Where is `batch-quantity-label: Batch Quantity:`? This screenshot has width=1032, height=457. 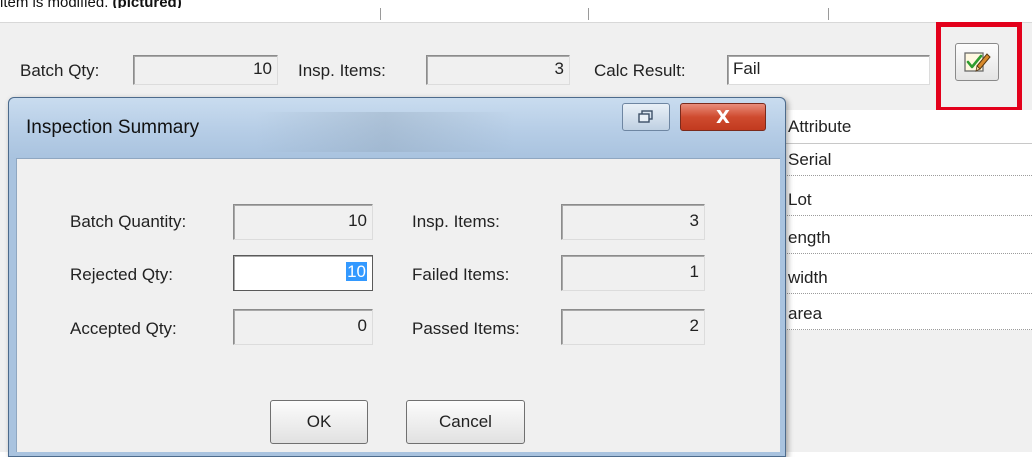 batch-quantity-label: Batch Quantity: is located at coordinates (128, 221).